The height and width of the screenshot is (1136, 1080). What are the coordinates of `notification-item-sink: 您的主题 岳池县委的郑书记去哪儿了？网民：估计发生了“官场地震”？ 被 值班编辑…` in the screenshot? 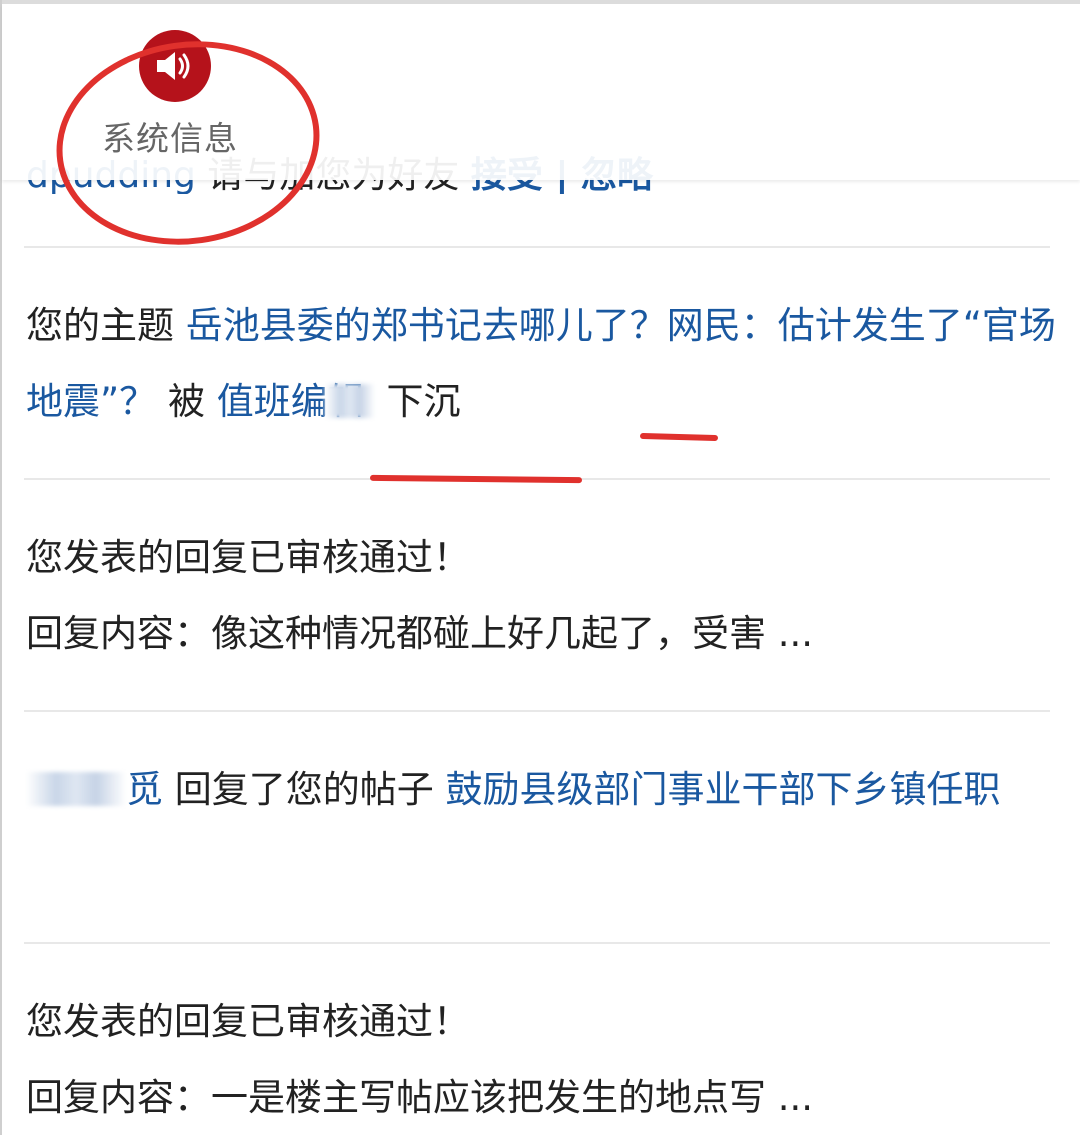 It's located at (541, 364).